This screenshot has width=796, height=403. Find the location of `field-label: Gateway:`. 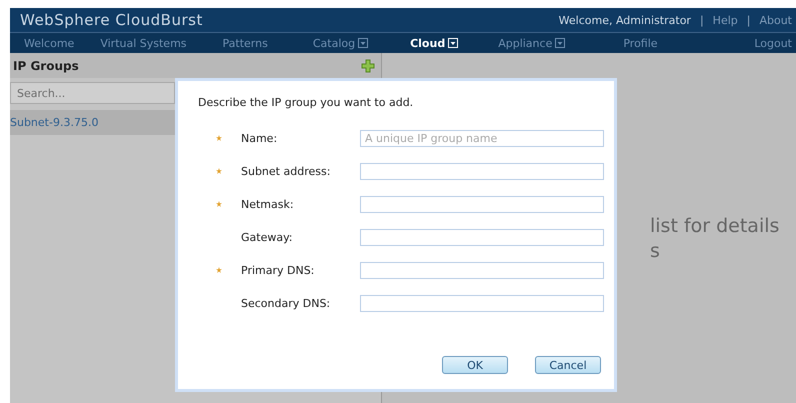

field-label: Gateway: is located at coordinates (267, 237).